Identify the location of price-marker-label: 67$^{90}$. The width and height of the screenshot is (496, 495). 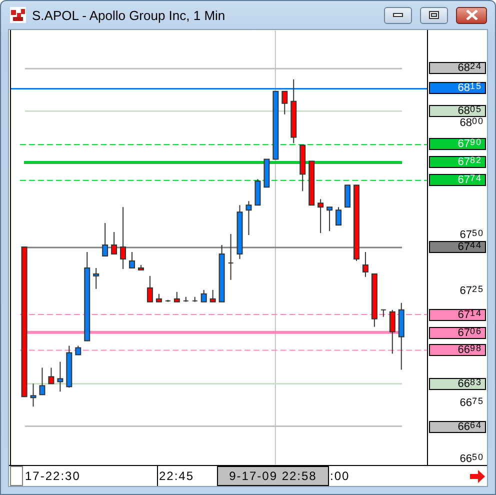
(457, 144).